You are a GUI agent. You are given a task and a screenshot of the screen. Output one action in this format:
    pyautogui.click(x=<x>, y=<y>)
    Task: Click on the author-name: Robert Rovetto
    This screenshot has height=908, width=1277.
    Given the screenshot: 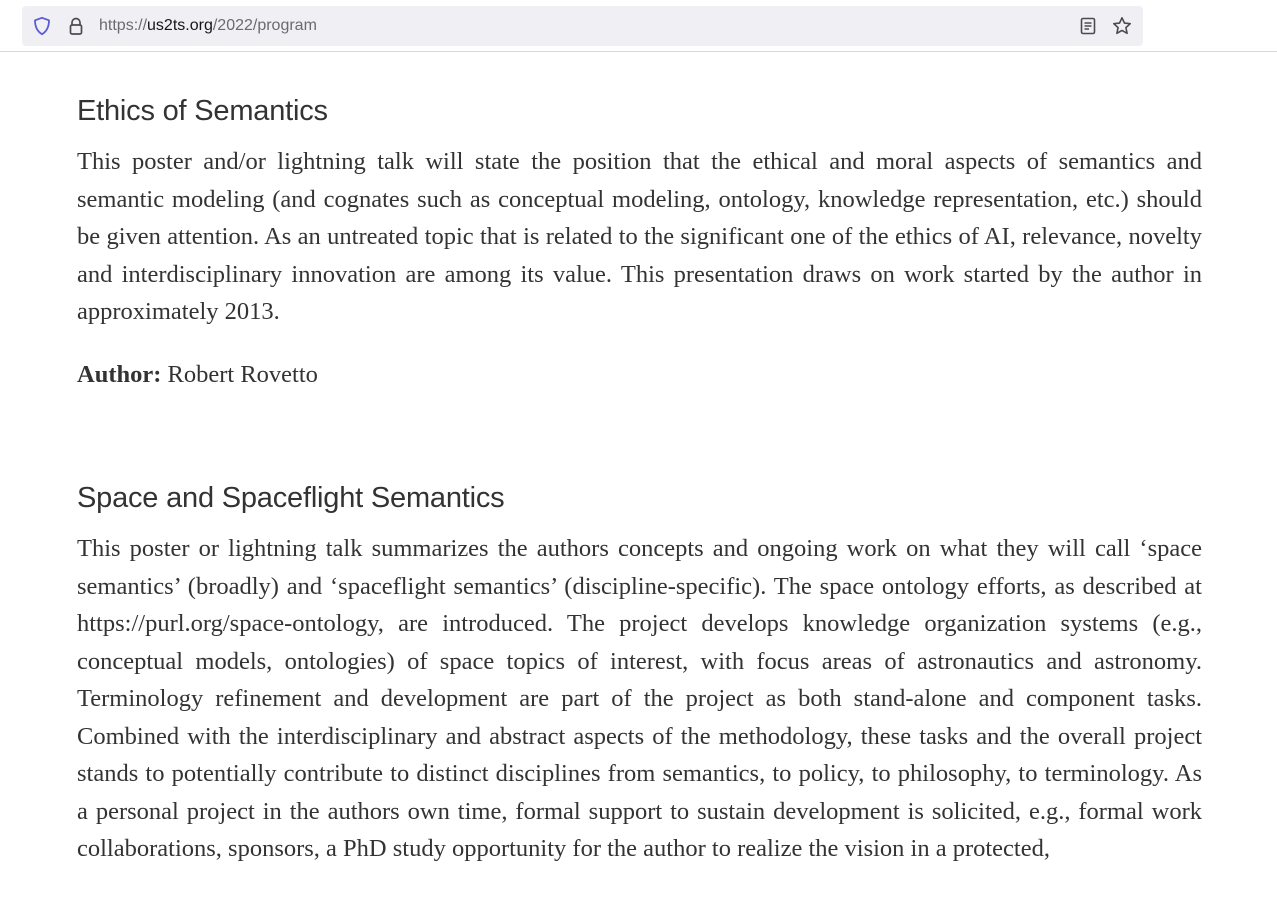 What is the action you would take?
    pyautogui.click(x=242, y=374)
    